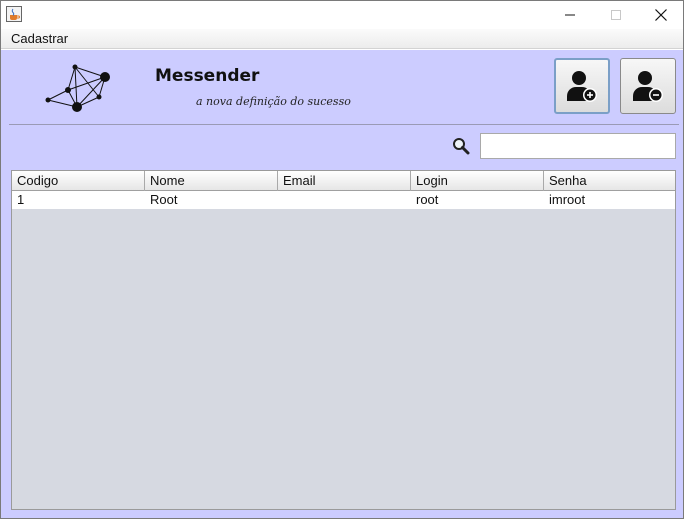  I want to click on magnifier-icon, so click(461, 146).